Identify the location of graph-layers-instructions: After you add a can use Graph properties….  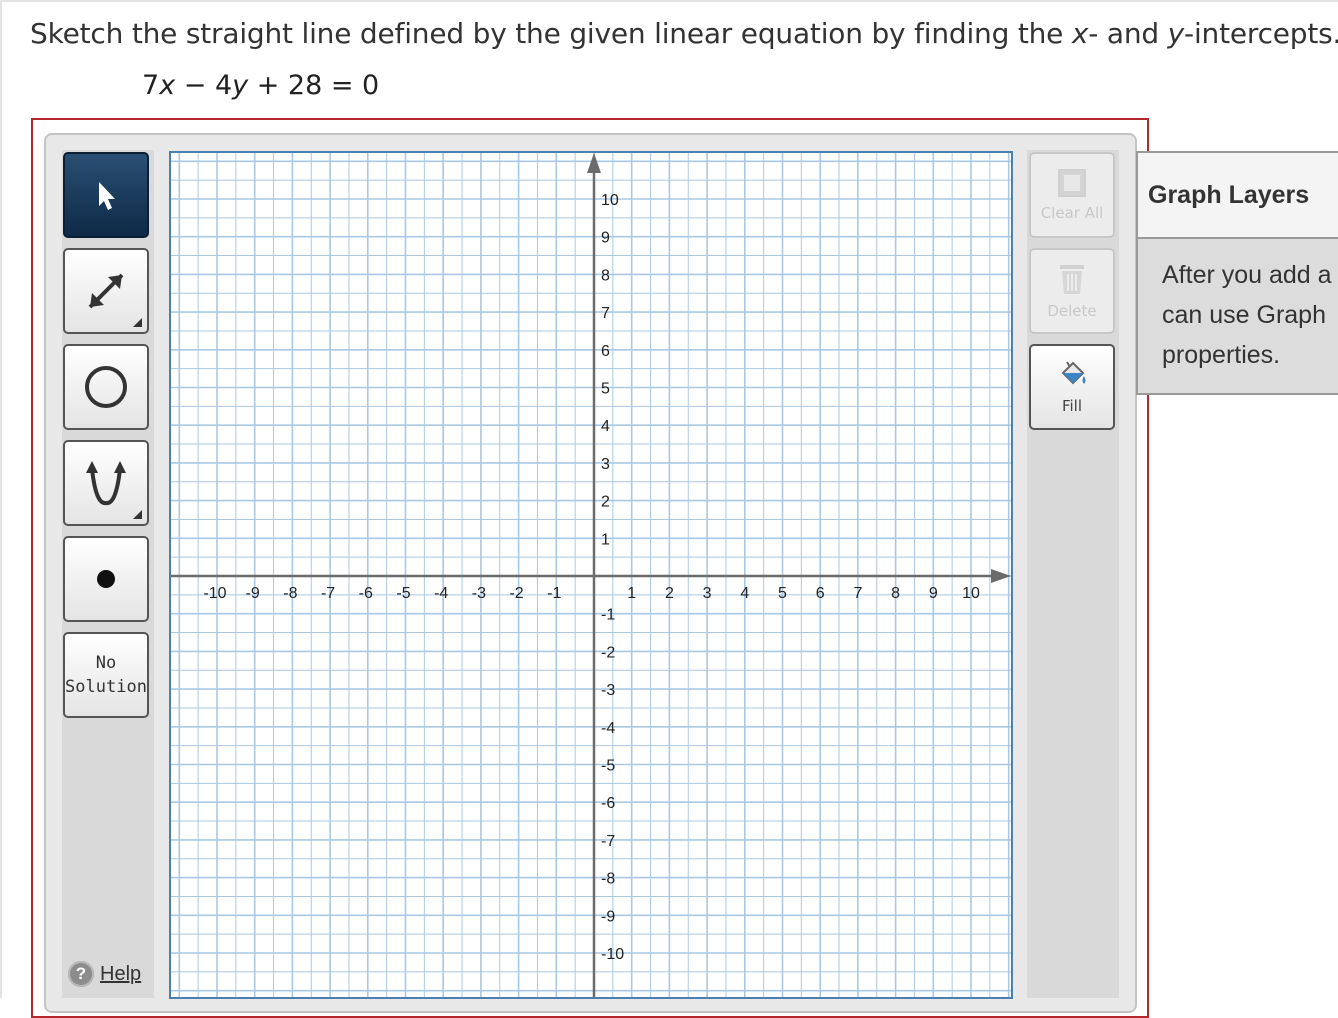
(1247, 315).